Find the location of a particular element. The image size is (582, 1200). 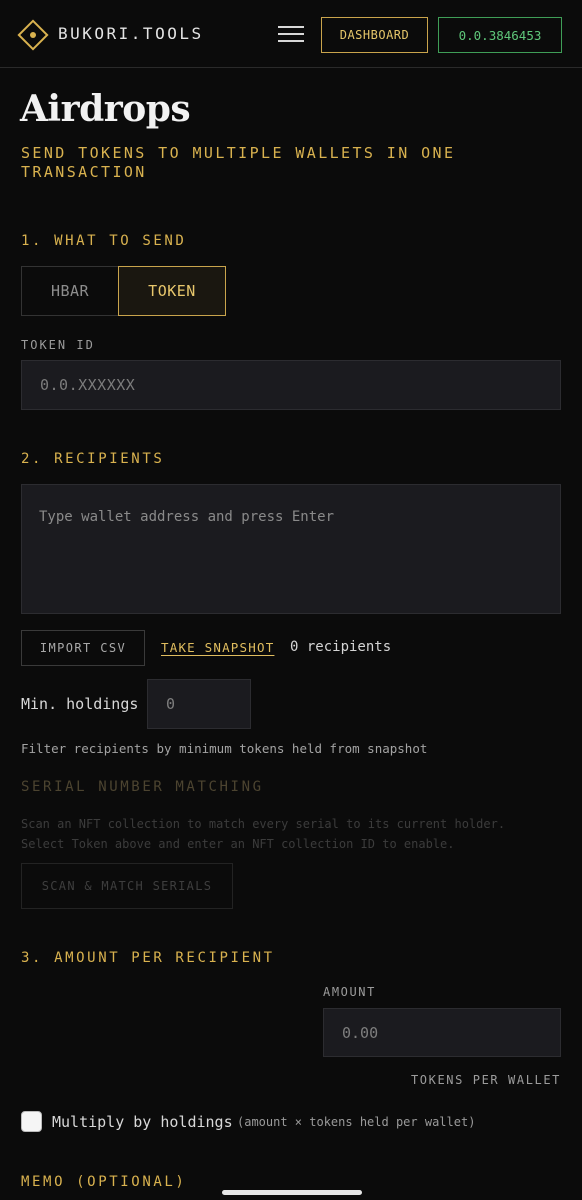

diamond-logo-icon is located at coordinates (33, 35).